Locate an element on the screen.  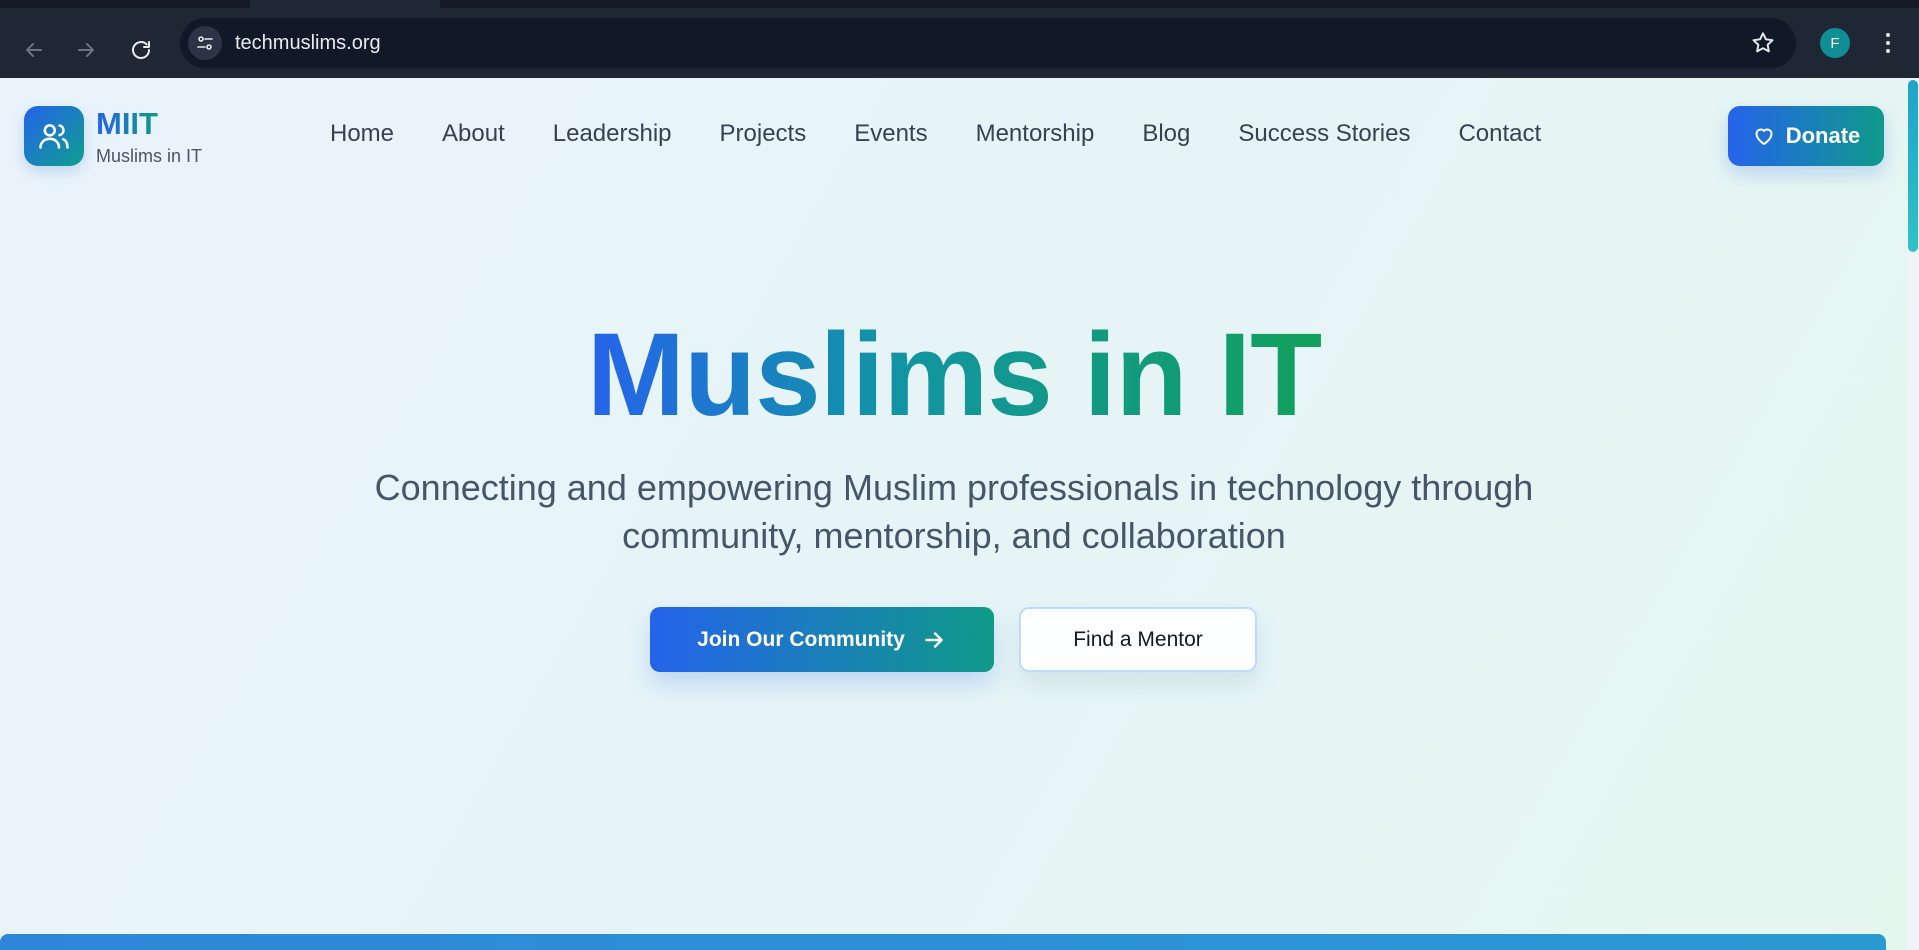
nav-about: About is located at coordinates (473, 136).